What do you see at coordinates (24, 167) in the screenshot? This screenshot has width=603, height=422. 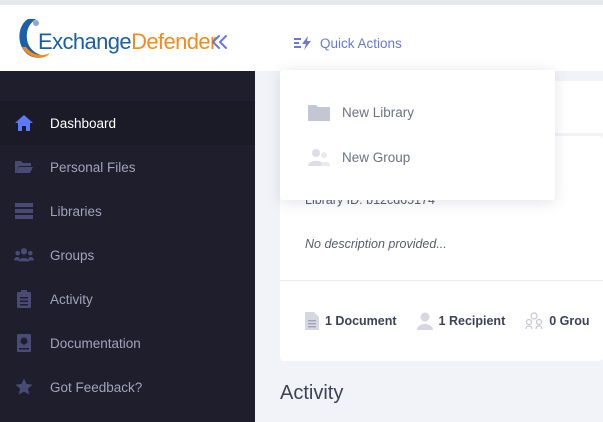 I see `folder-open-icon` at bounding box center [24, 167].